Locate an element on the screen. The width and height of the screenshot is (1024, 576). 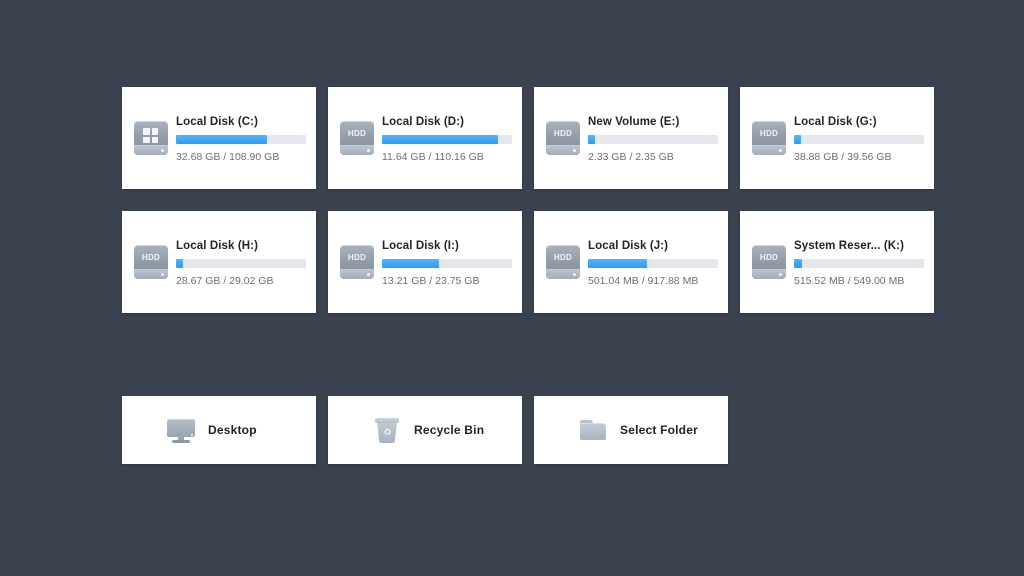
drive-card: HDD Local Disk (D:) 11.64 GB / 110.16 GB is located at coordinates (425, 138).